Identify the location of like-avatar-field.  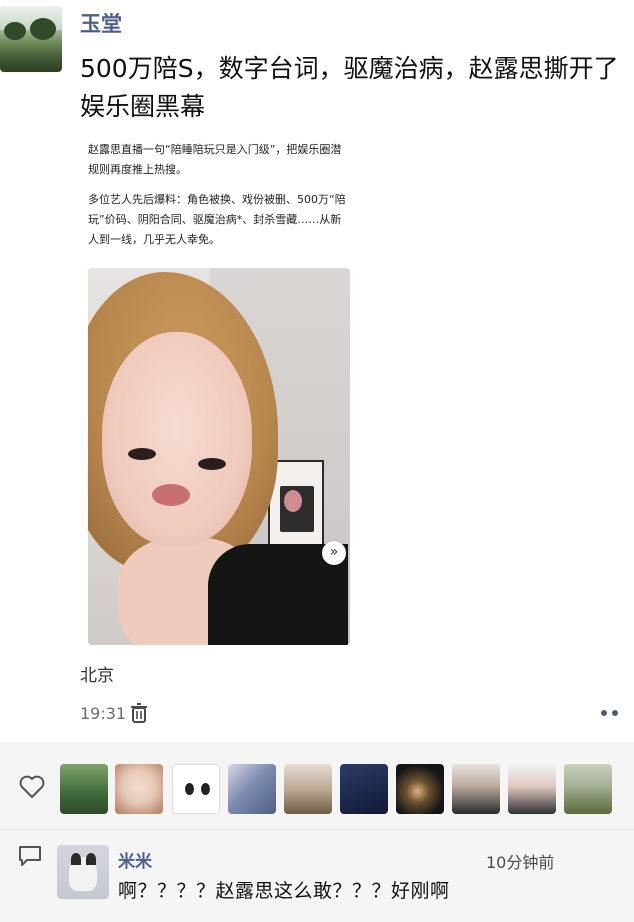
(588, 789).